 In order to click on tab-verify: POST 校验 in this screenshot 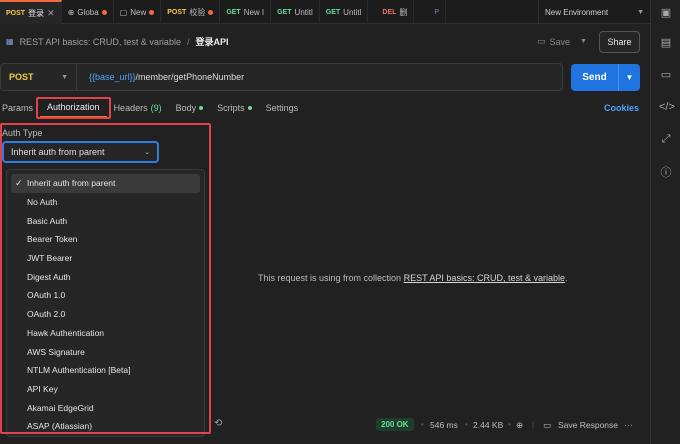, I will do `click(191, 12)`.